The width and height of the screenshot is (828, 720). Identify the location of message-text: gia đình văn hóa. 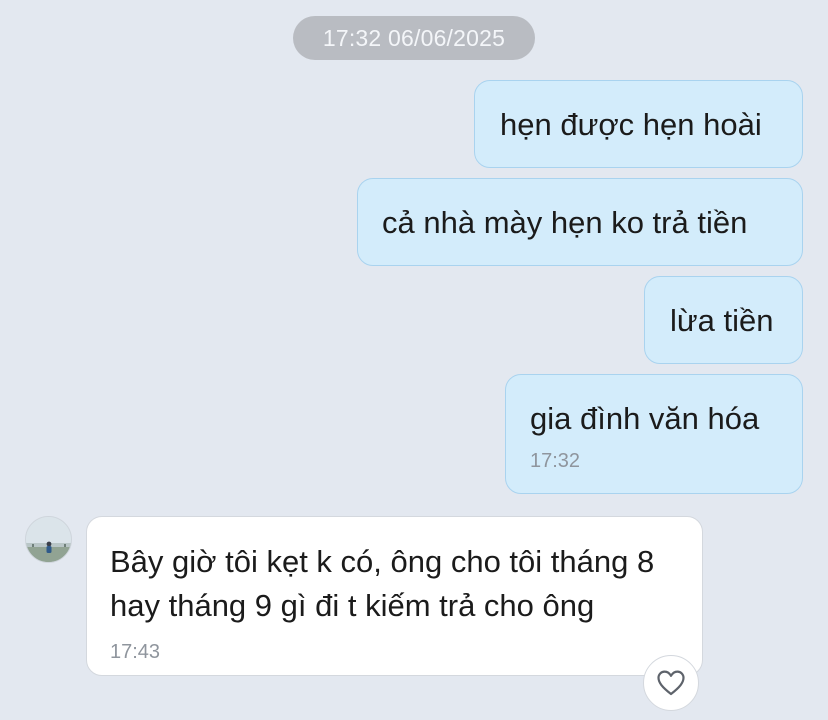
(645, 418).